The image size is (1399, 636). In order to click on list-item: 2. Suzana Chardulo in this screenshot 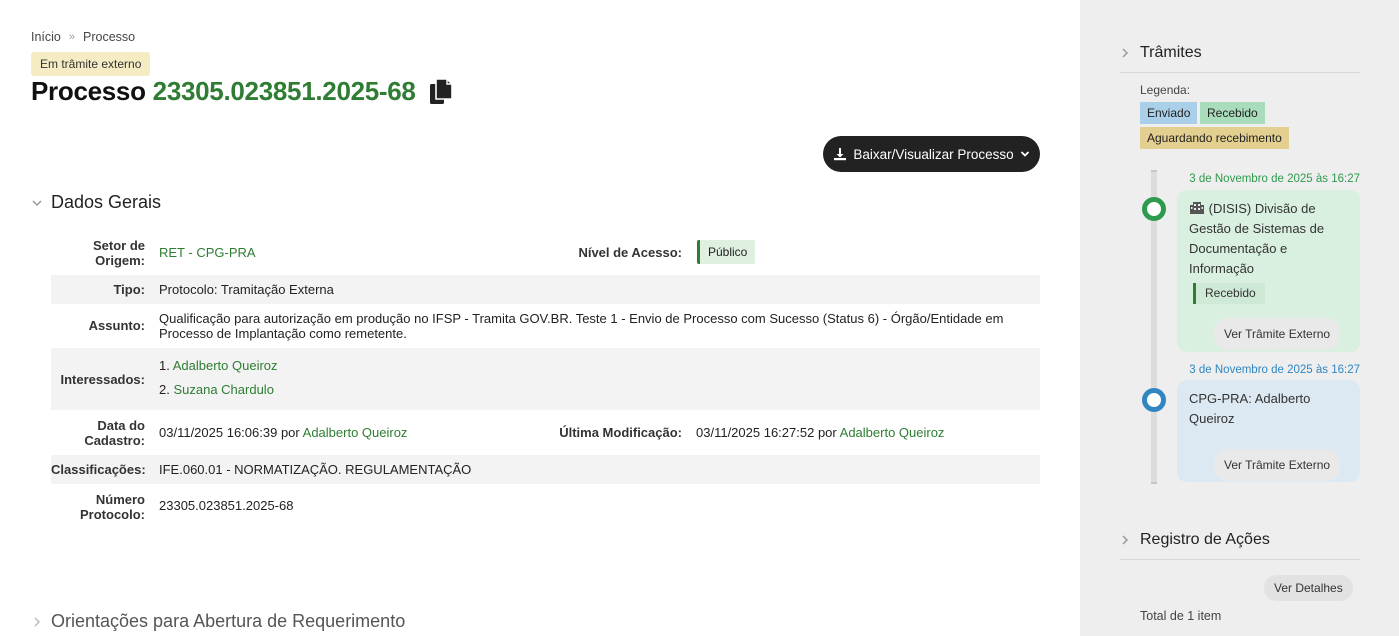, I will do `click(216, 389)`.